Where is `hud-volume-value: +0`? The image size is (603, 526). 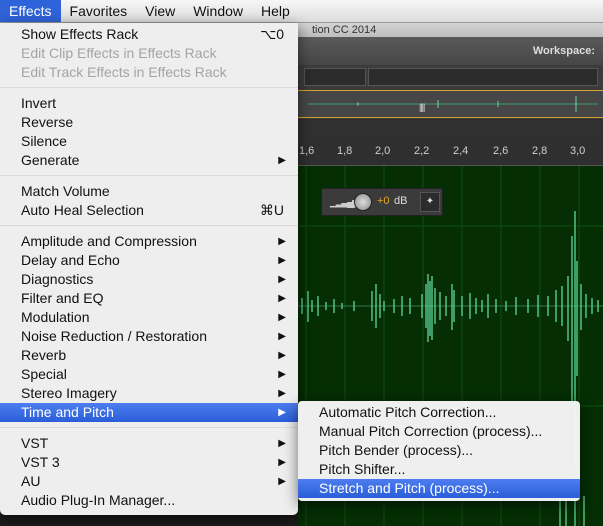 hud-volume-value: +0 is located at coordinates (383, 201).